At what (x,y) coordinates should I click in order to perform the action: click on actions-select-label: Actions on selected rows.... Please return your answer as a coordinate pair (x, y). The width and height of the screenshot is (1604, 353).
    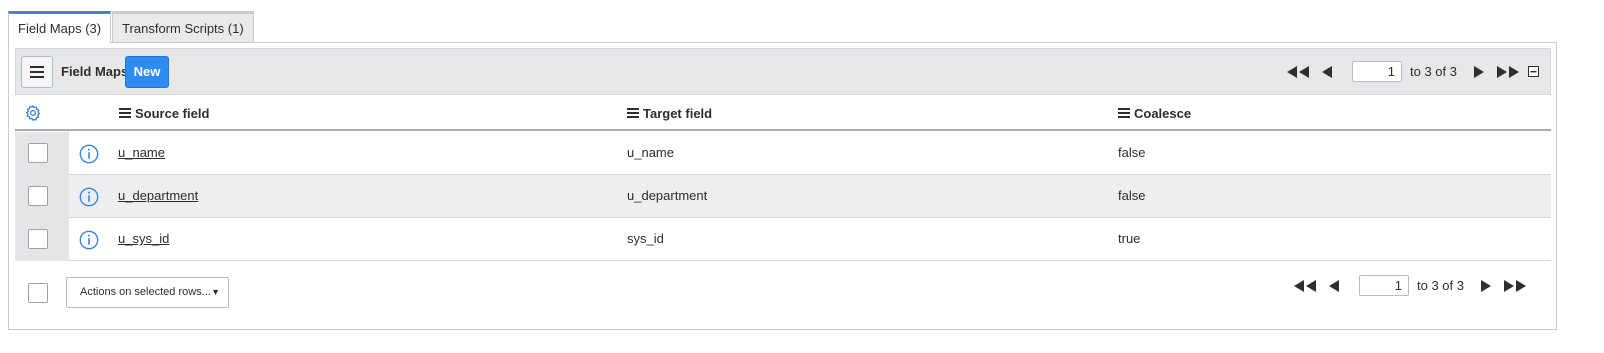
    Looking at the image, I should click on (145, 292).